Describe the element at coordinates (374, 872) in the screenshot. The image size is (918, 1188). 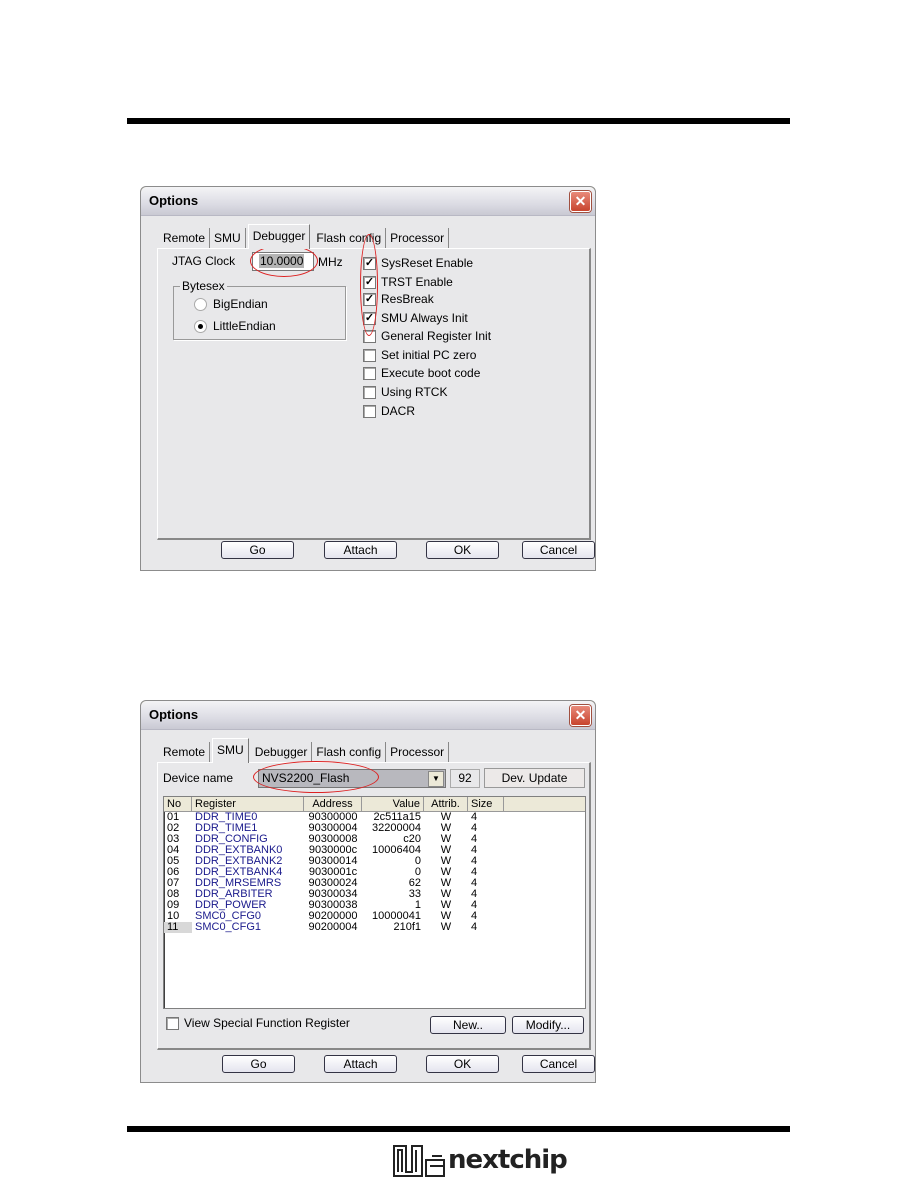
I see `table-row: 06 DDR_EXTBANK4 9030001c 0 W 4` at that location.